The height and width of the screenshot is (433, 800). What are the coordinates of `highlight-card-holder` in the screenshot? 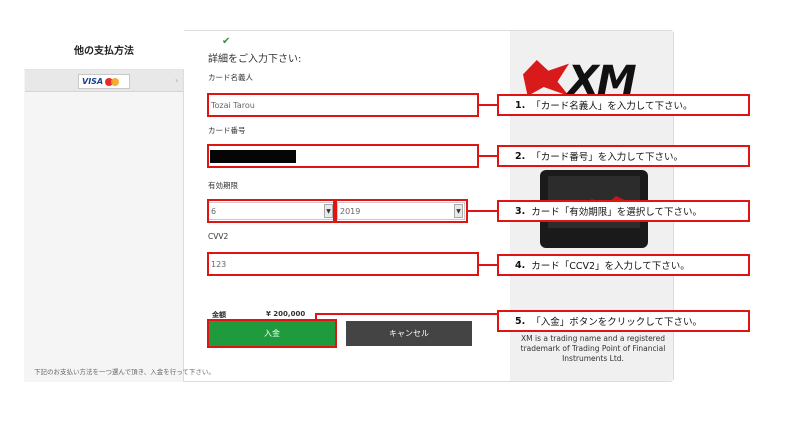 It's located at (343, 105).